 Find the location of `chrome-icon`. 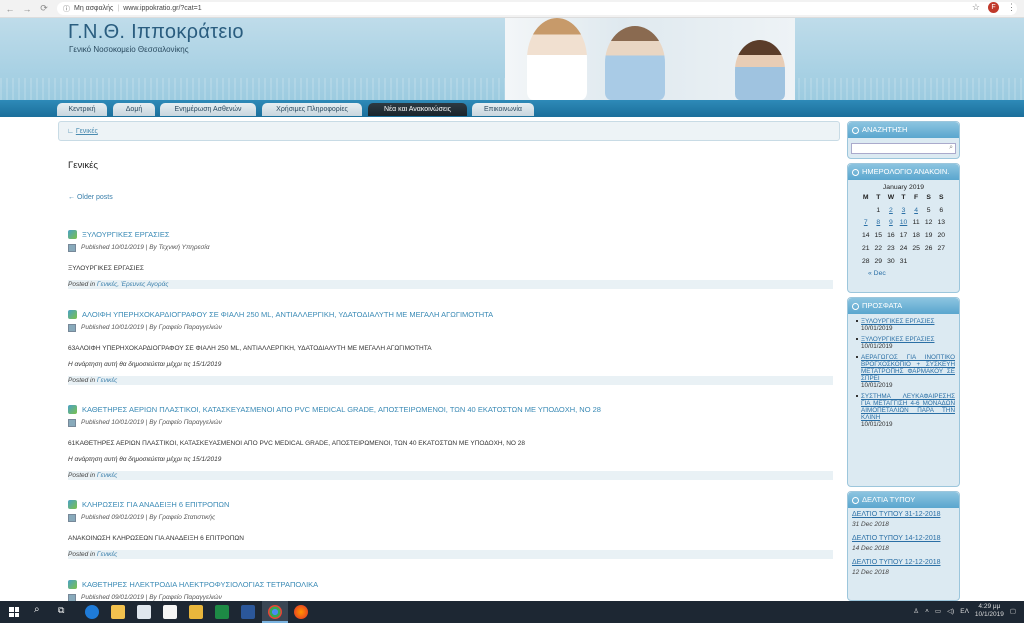

chrome-icon is located at coordinates (275, 612).